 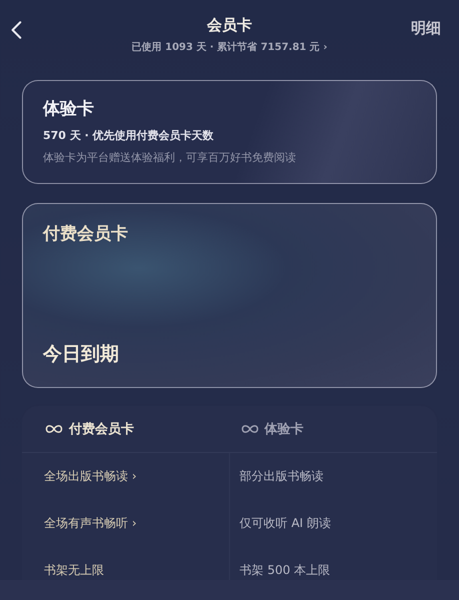 I want to click on expiry-status: 今日到期, so click(x=81, y=354).